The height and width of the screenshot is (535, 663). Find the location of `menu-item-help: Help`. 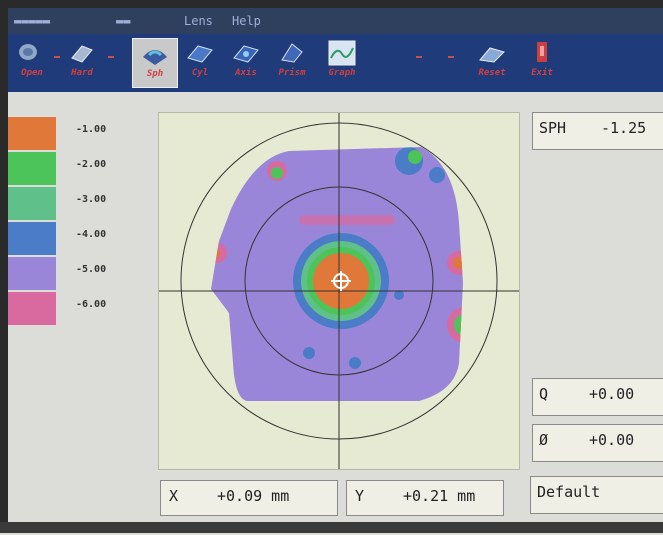

menu-item-help: Help is located at coordinates (246, 21).